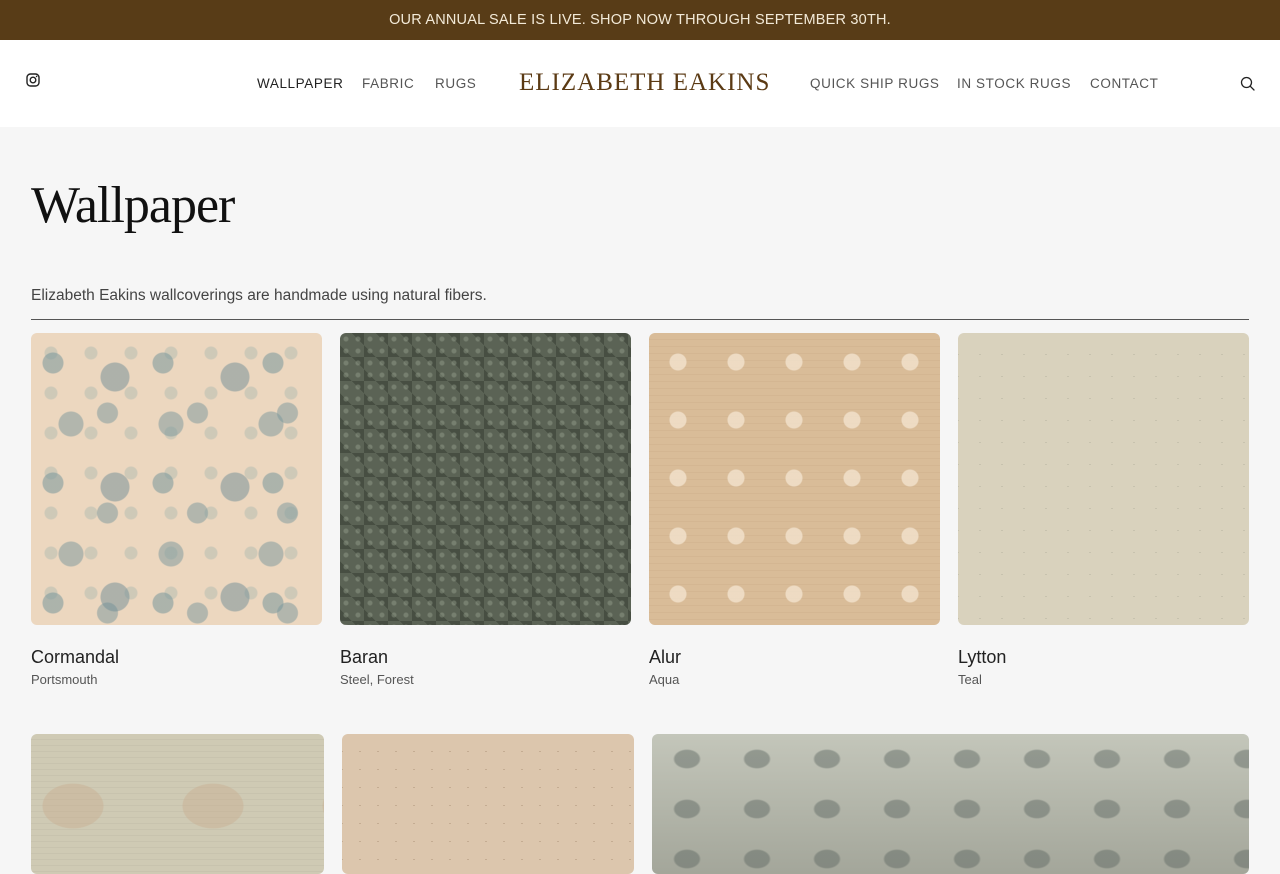  What do you see at coordinates (133, 205) in the screenshot?
I see `page-title: Wallpaper` at bounding box center [133, 205].